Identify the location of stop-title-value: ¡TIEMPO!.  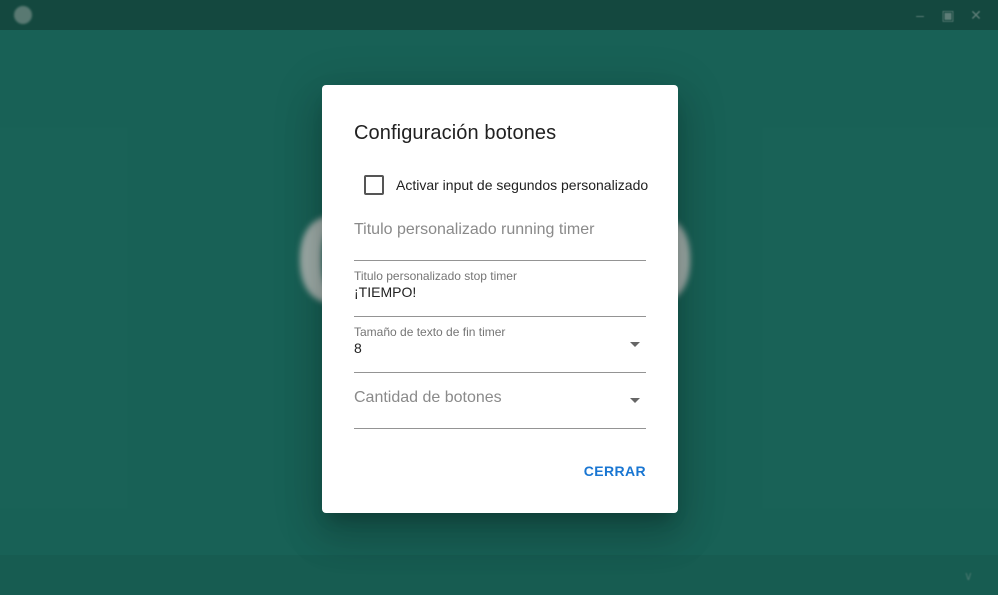
(385, 292).